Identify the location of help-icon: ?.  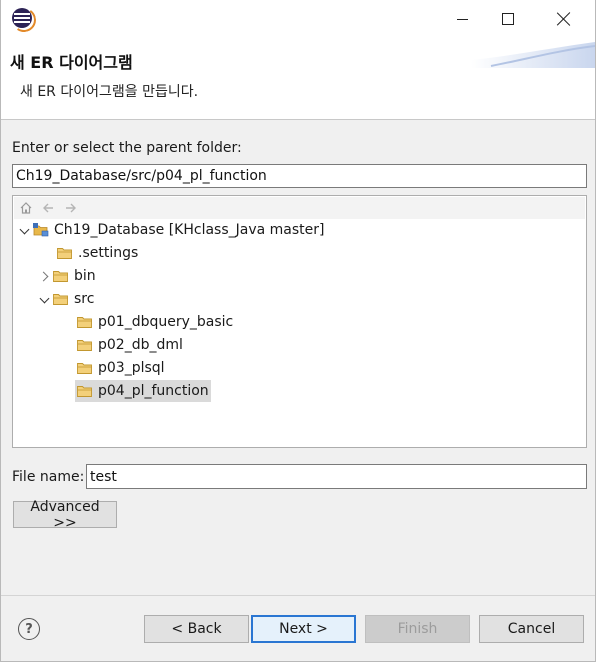
(29, 629).